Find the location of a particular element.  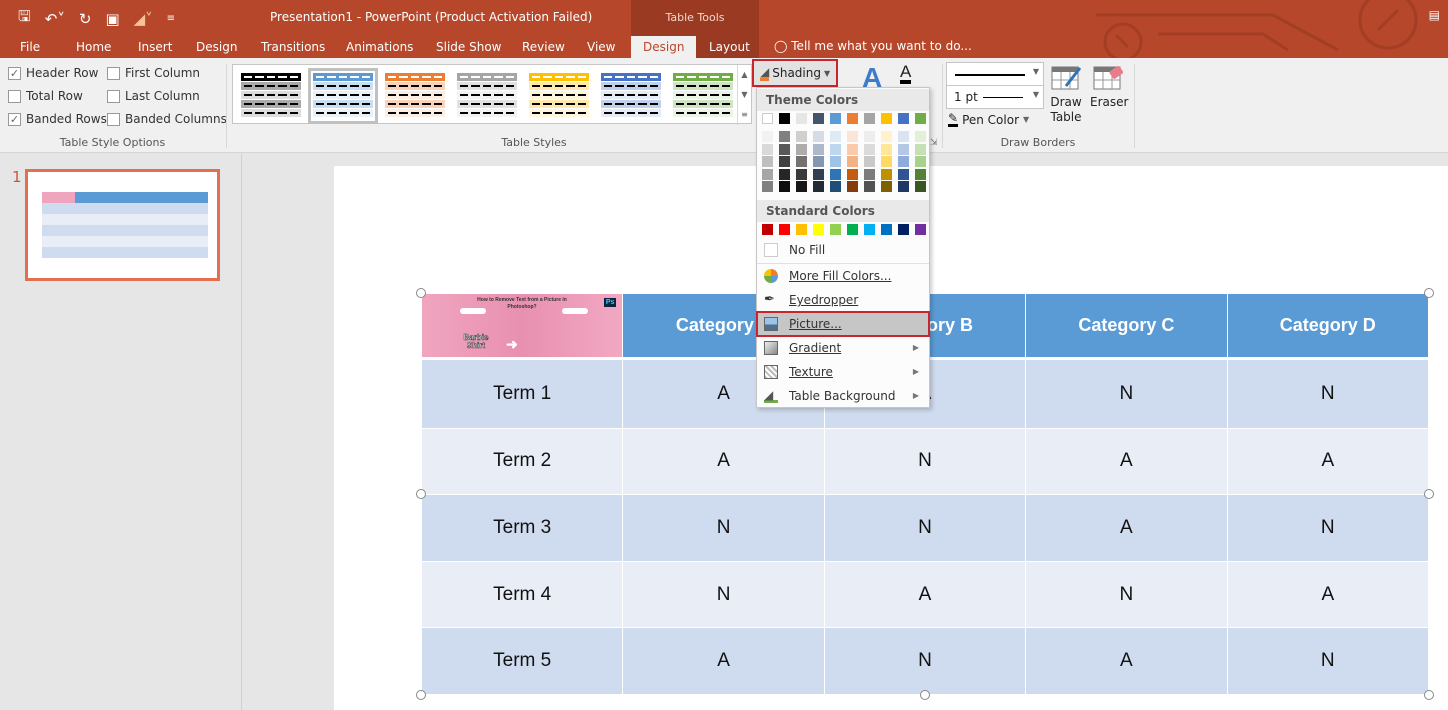

tab-table-design: Design is located at coordinates (664, 47).